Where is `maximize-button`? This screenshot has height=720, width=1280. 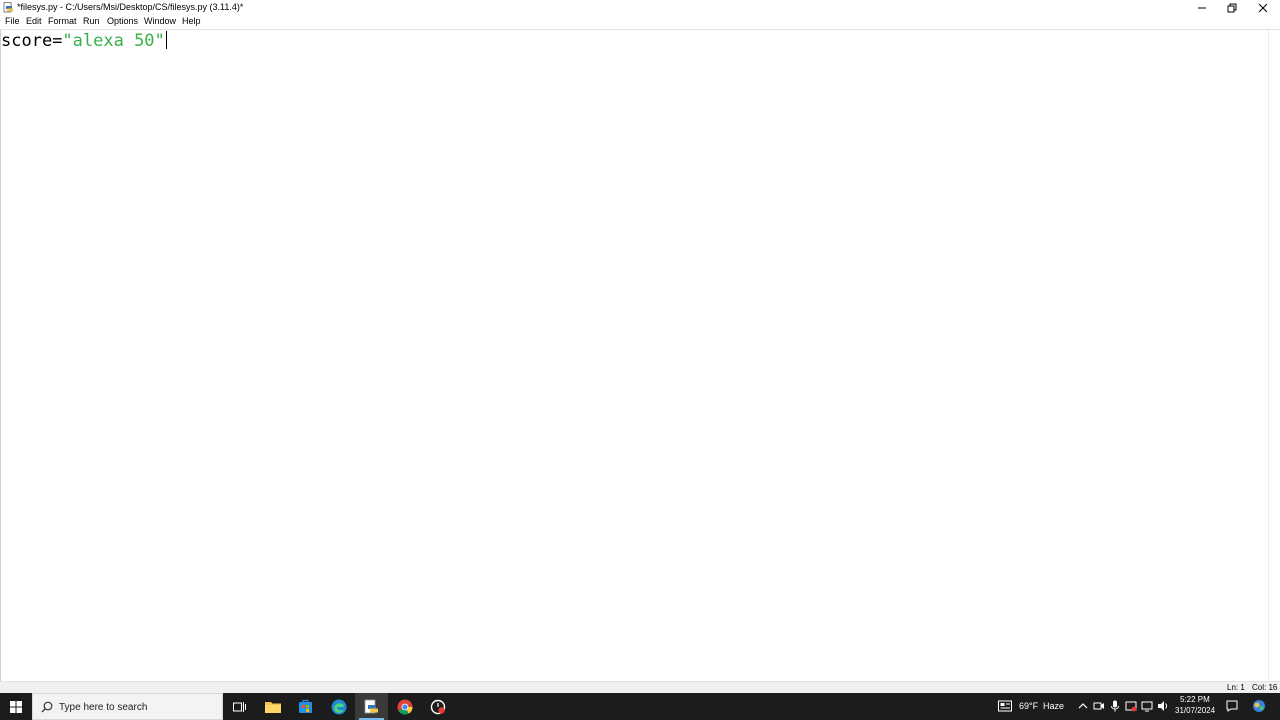 maximize-button is located at coordinates (1232, 7).